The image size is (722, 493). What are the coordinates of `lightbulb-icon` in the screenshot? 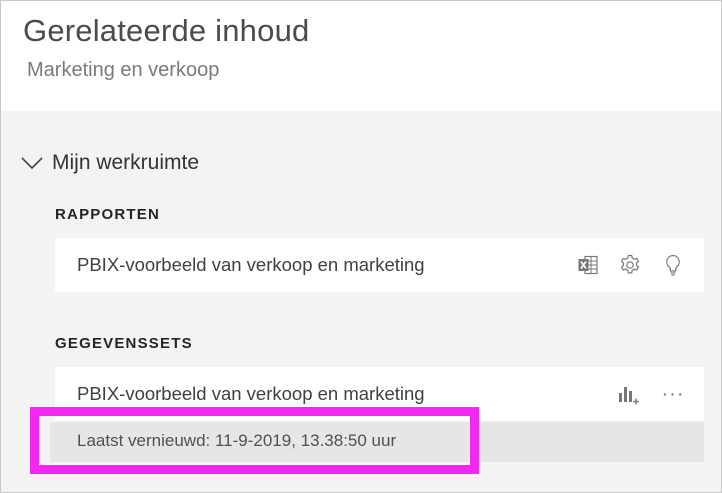 It's located at (673, 265).